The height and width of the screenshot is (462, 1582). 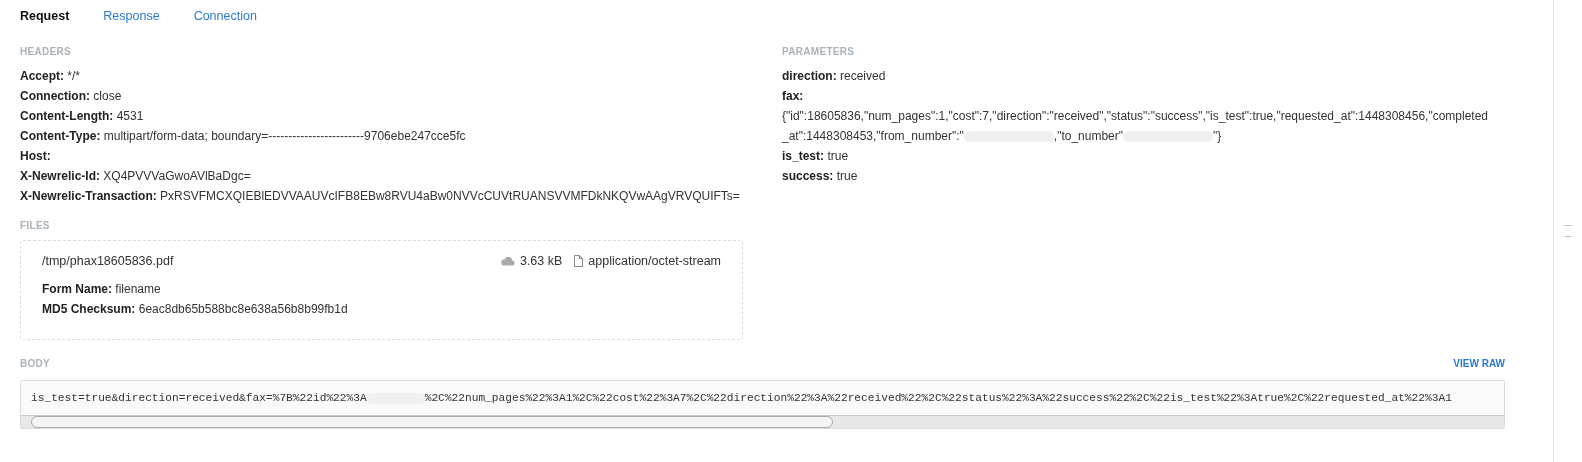 I want to click on parameter-line: success: true, so click(x=820, y=176).